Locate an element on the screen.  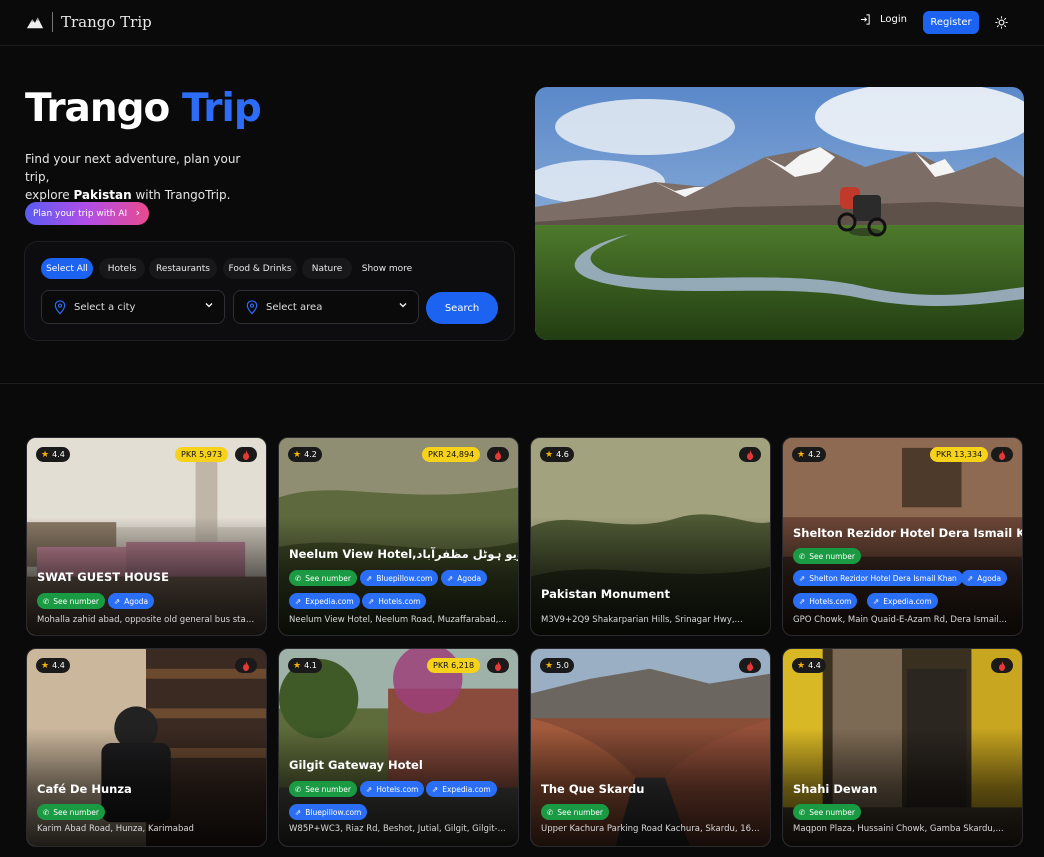
register-button: Register is located at coordinates (951, 22).